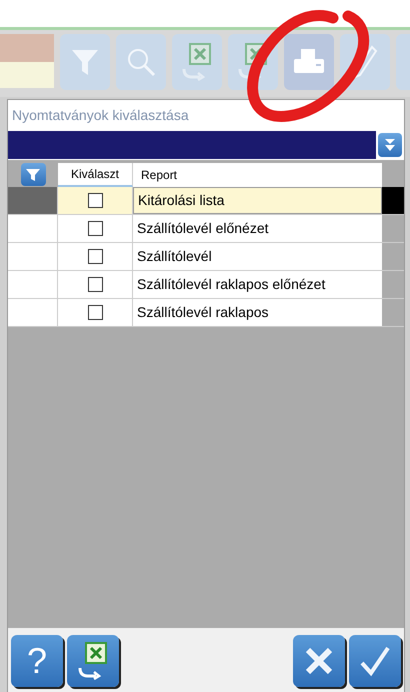  I want to click on pencil-icon, so click(365, 62).